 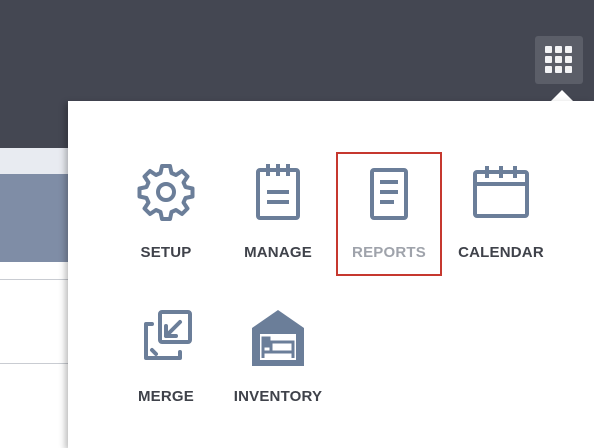 I want to click on menu-item-manage: MANAGE, so click(x=278, y=211).